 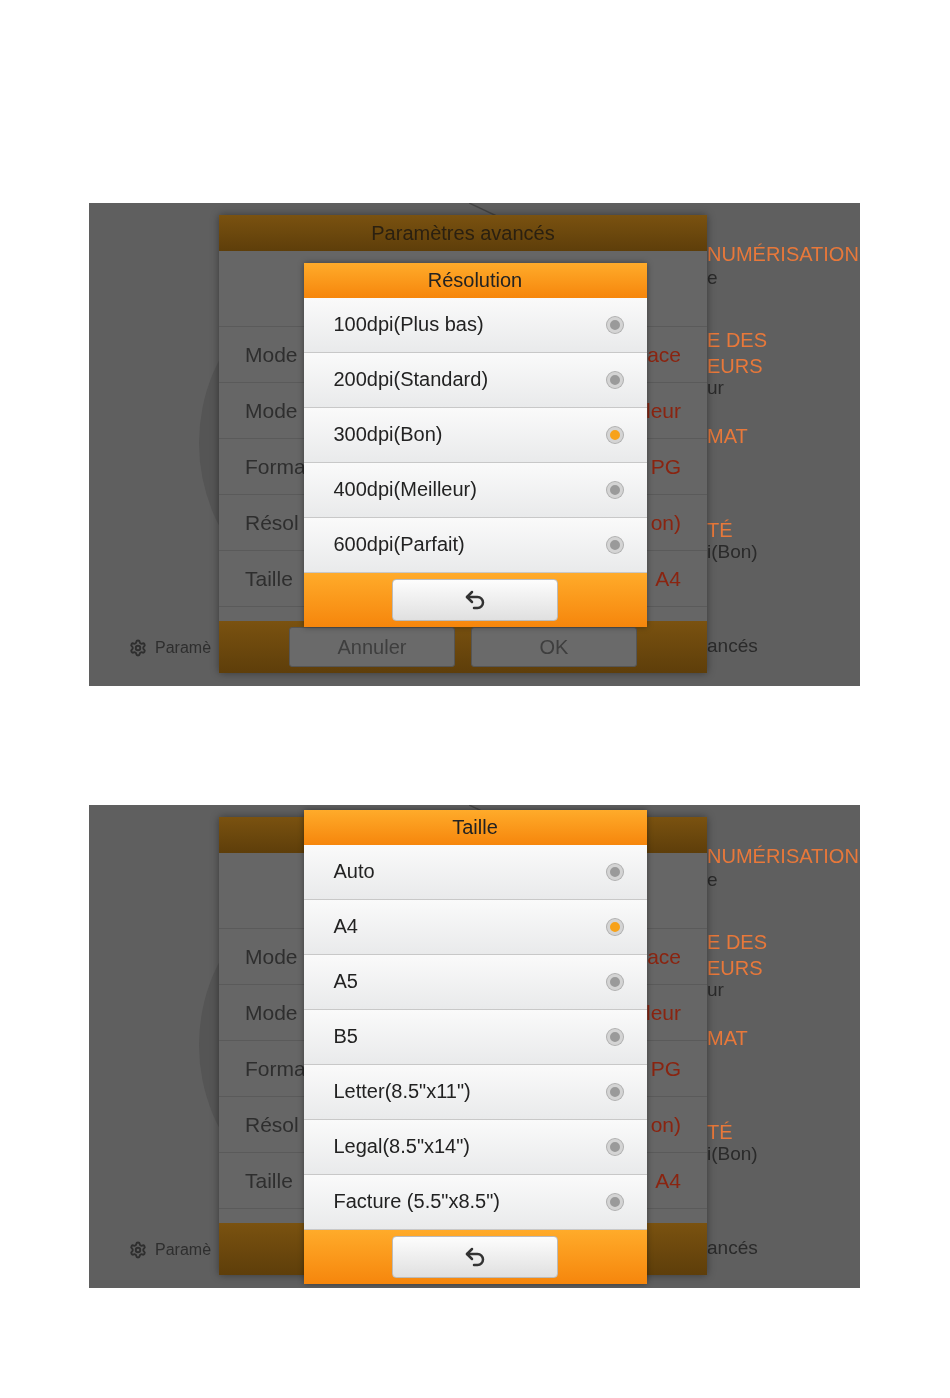 I want to click on option-label: A4, so click(x=345, y=926).